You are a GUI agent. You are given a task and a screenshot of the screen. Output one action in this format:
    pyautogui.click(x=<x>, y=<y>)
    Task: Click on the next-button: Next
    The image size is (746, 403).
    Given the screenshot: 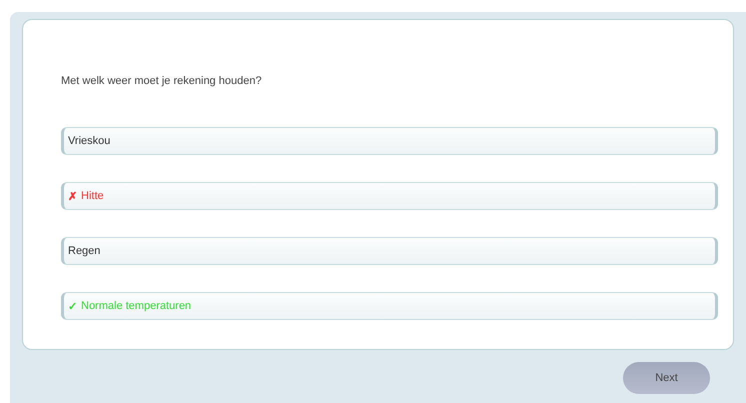 What is the action you would take?
    pyautogui.click(x=666, y=378)
    